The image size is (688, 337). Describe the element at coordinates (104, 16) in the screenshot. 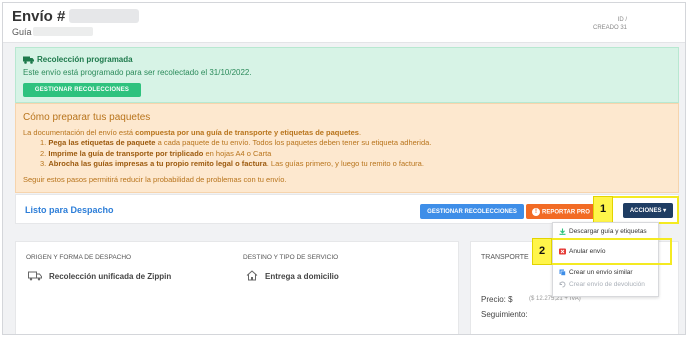

I see `redacted-shipment-number` at that location.